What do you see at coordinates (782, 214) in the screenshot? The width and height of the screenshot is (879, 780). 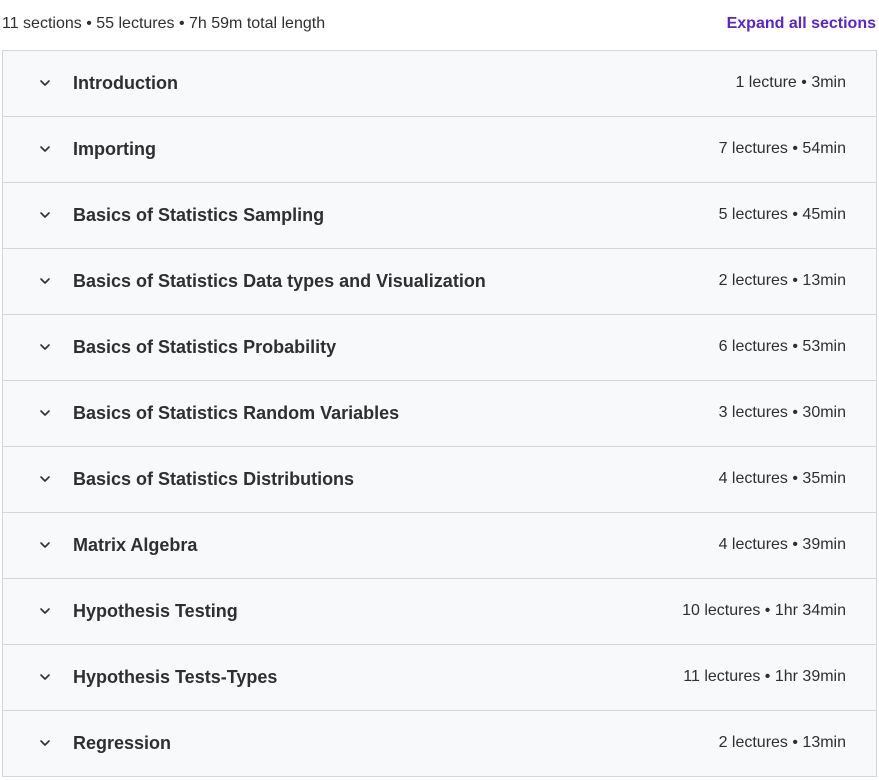 I see `section-meta: 5 lectures • 45min` at bounding box center [782, 214].